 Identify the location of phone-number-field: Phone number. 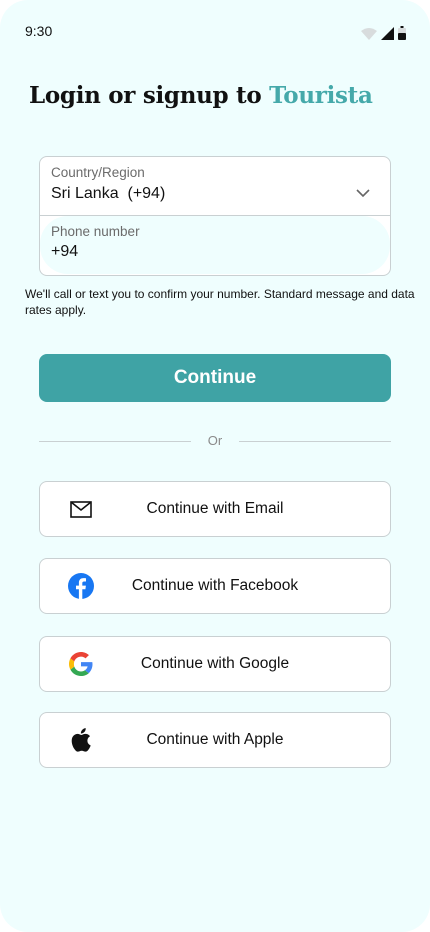
(215, 245).